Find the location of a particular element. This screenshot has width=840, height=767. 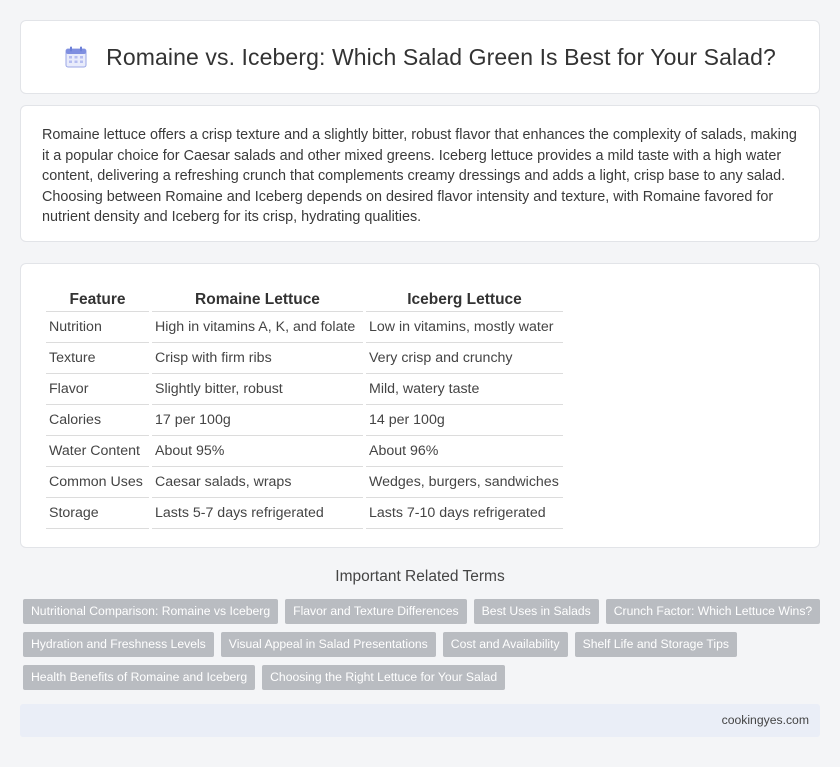

table-cell: Texture is located at coordinates (97, 358).